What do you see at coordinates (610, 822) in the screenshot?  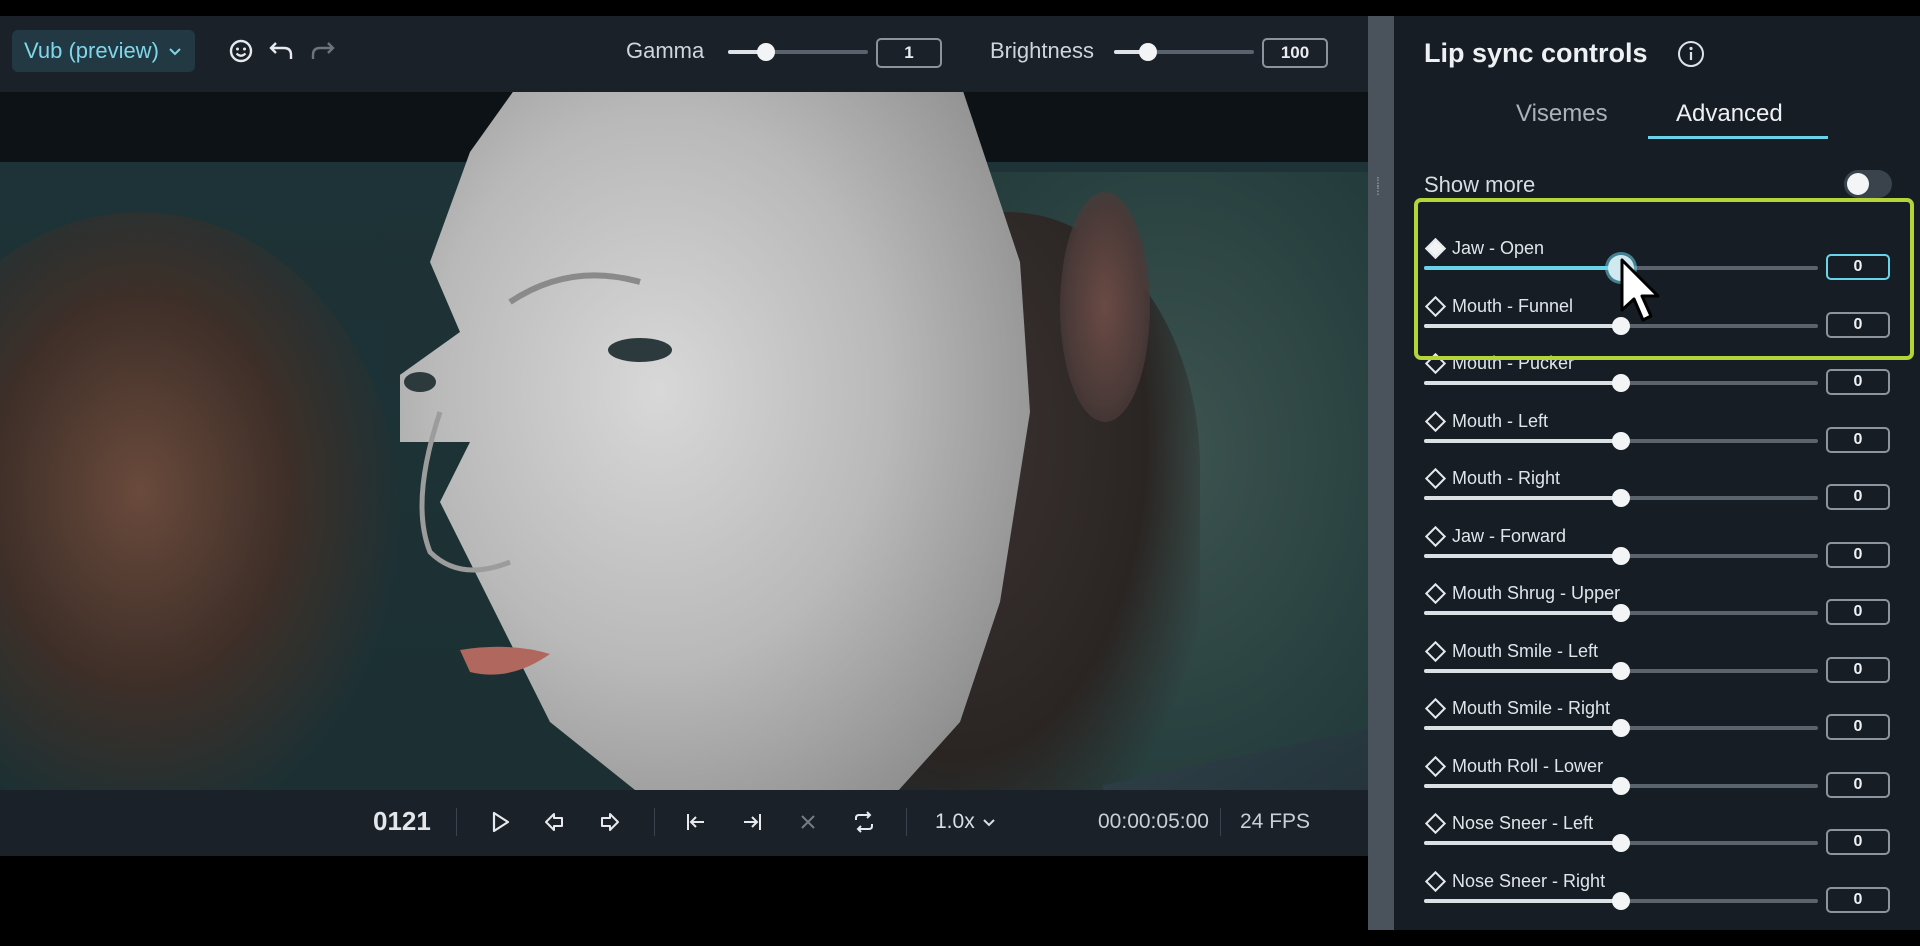 I see `step-forward-icon` at bounding box center [610, 822].